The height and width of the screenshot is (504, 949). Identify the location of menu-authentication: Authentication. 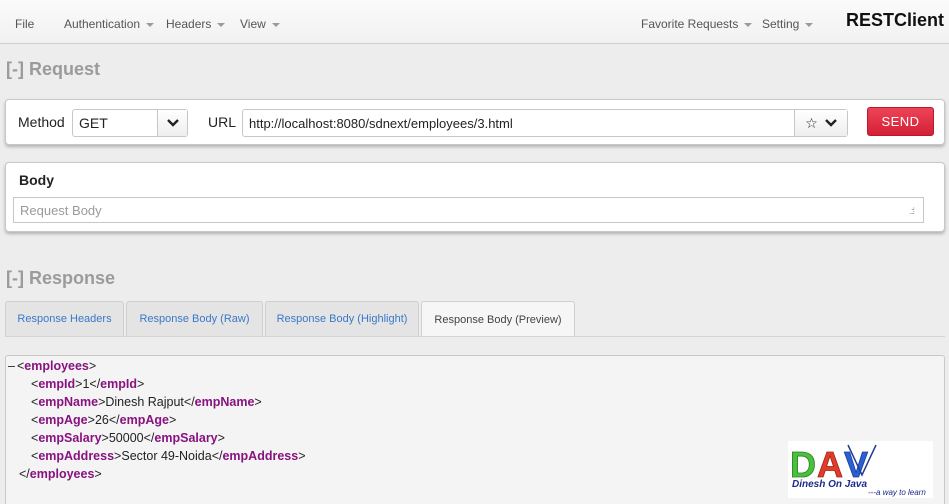
(109, 24).